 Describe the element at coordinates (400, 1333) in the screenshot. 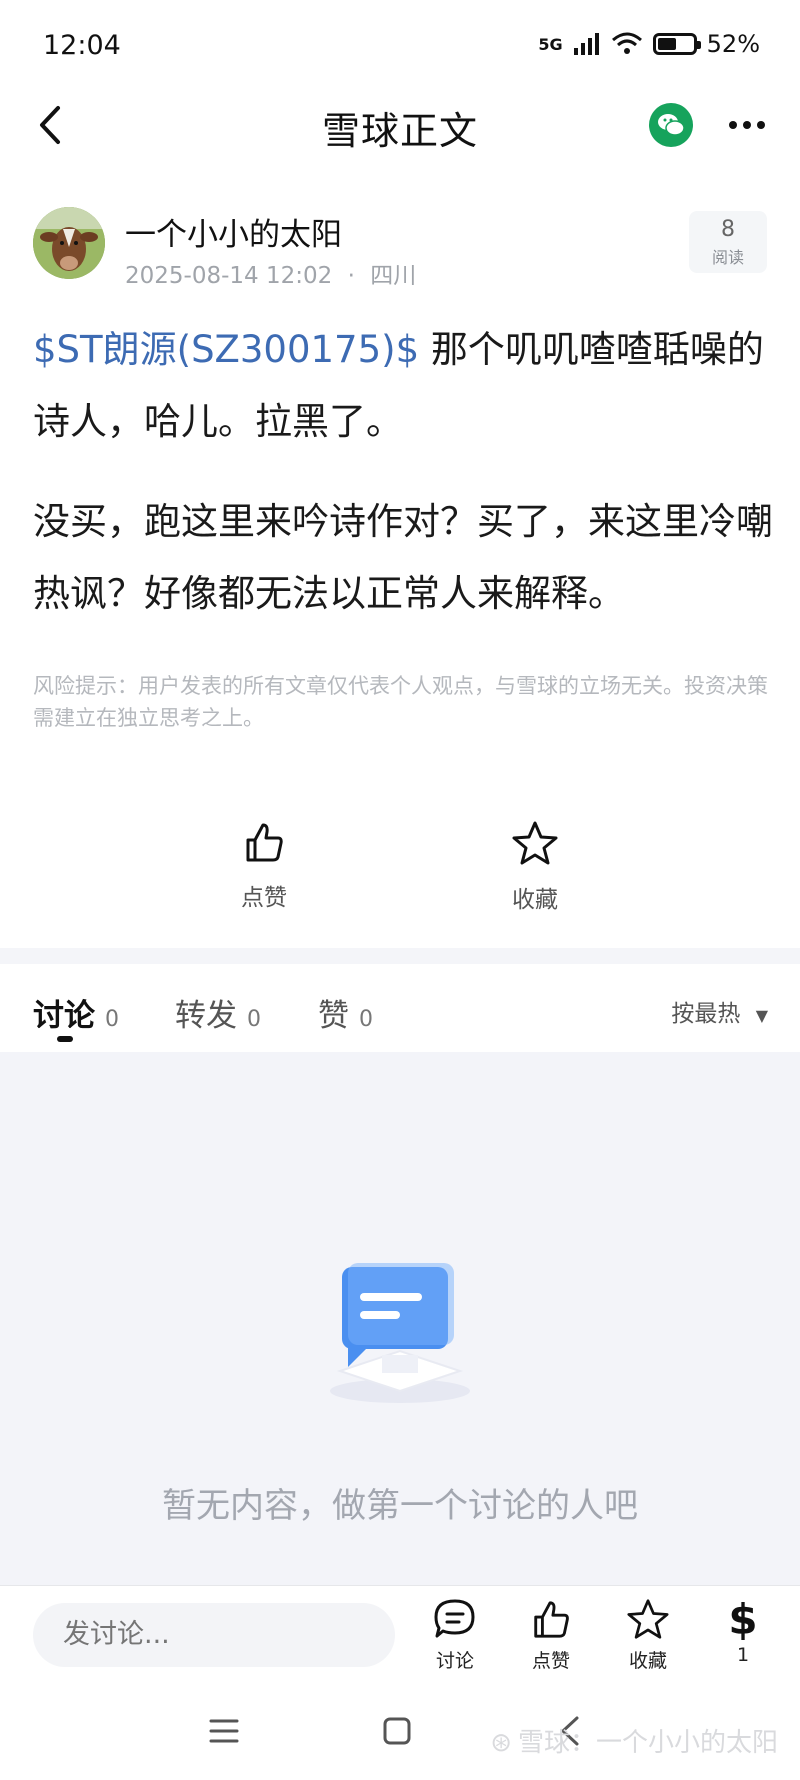

I see `chat-bubble-illustration-icon` at that location.